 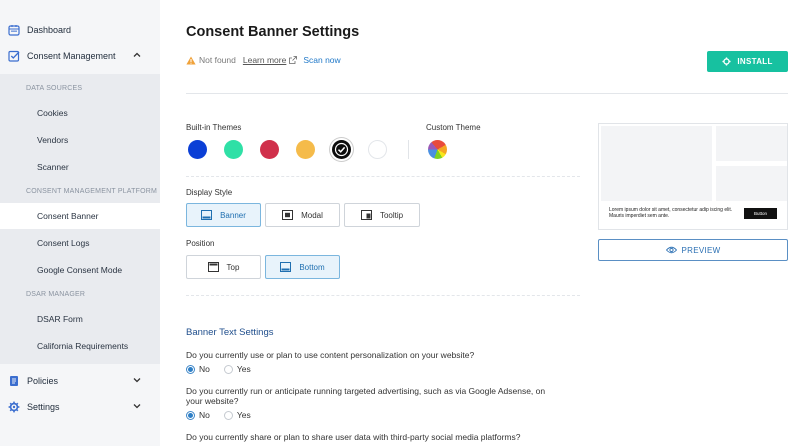 I want to click on builtin-themes-label: Built-in Themes, so click(x=214, y=127).